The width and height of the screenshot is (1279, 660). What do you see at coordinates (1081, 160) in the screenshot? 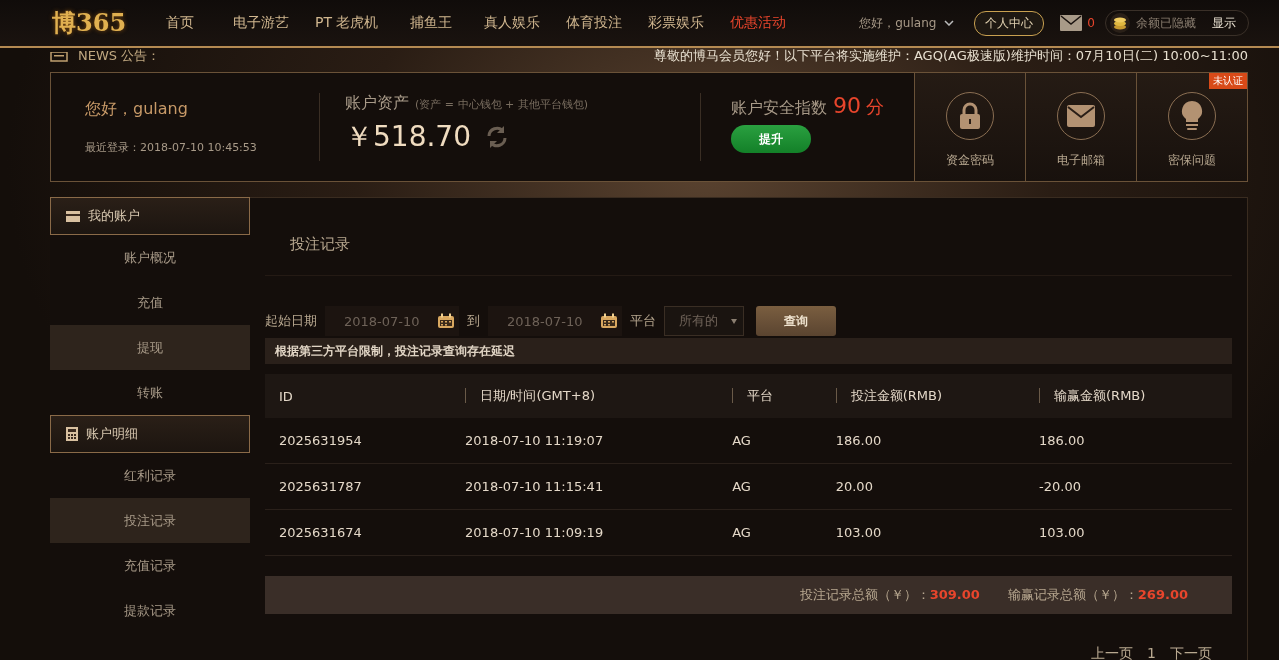
I see `shortcut-label: 电子邮箱` at bounding box center [1081, 160].